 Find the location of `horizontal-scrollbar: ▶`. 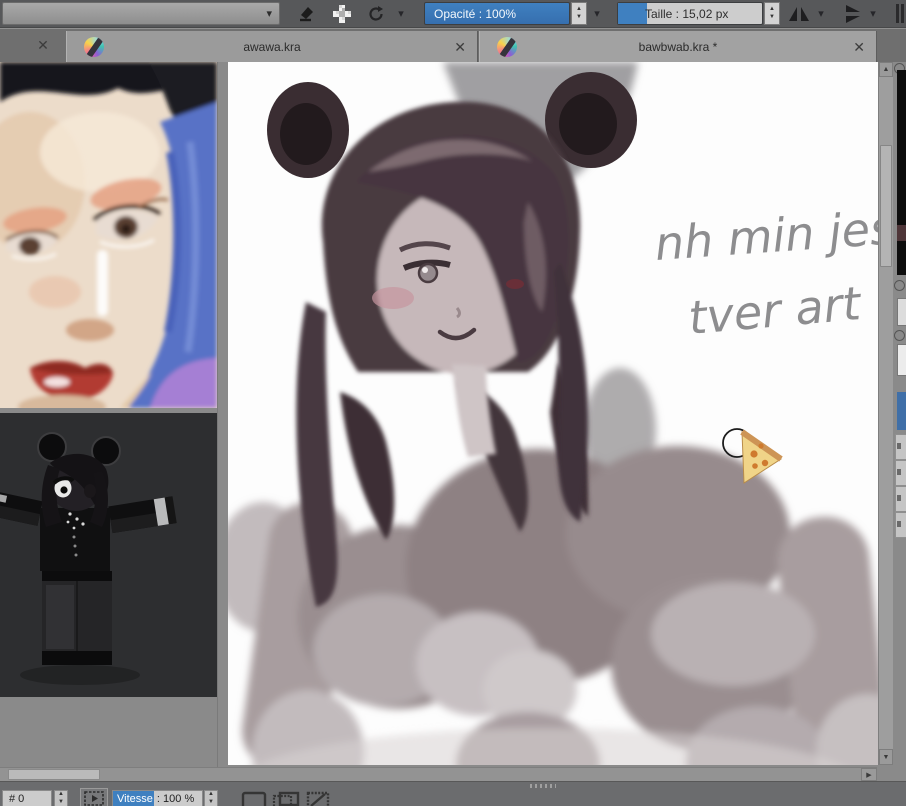

horizontal-scrollbar: ▶ is located at coordinates (438, 774).